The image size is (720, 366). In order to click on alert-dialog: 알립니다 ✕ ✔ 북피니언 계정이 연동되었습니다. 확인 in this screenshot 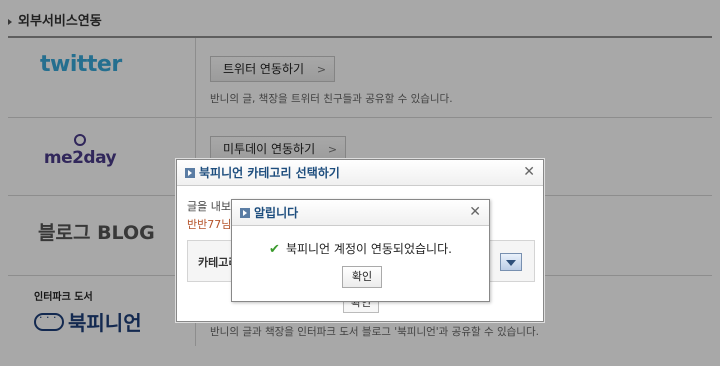, I will do `click(360, 250)`.